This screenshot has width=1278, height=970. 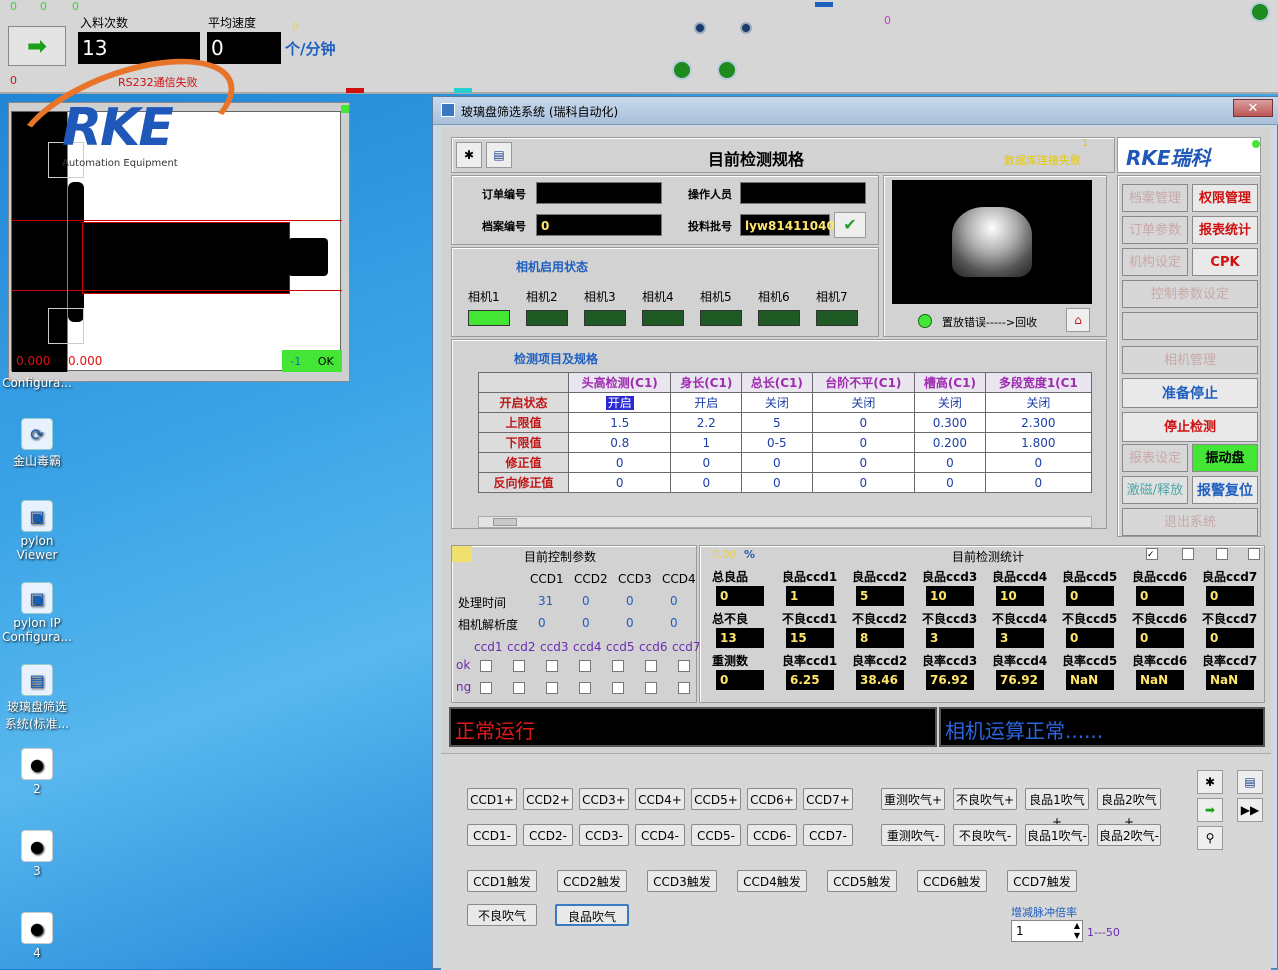 What do you see at coordinates (37, 443) in the screenshot?
I see `desktop-icon-jinshan: ⟳ 金山毒霸` at bounding box center [37, 443].